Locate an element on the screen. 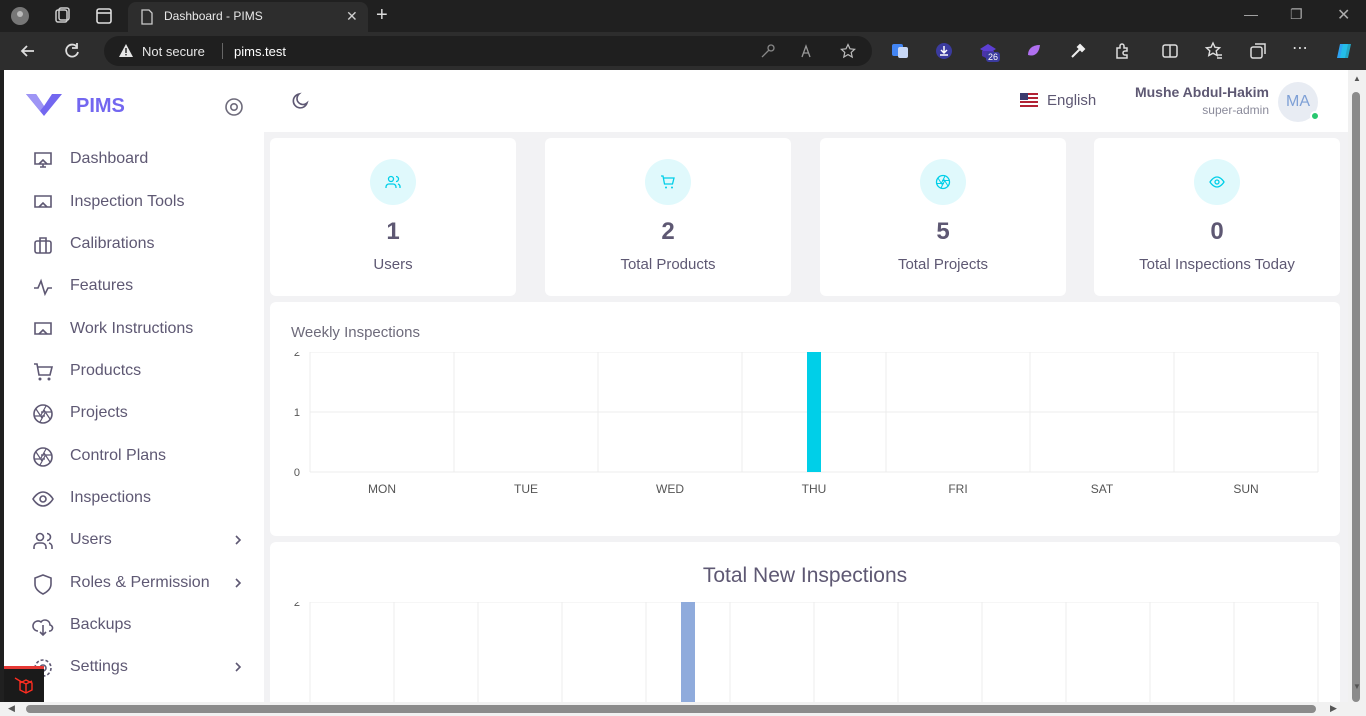 The height and width of the screenshot is (716, 1366). x-tick-label: TUE is located at coordinates (526, 489).